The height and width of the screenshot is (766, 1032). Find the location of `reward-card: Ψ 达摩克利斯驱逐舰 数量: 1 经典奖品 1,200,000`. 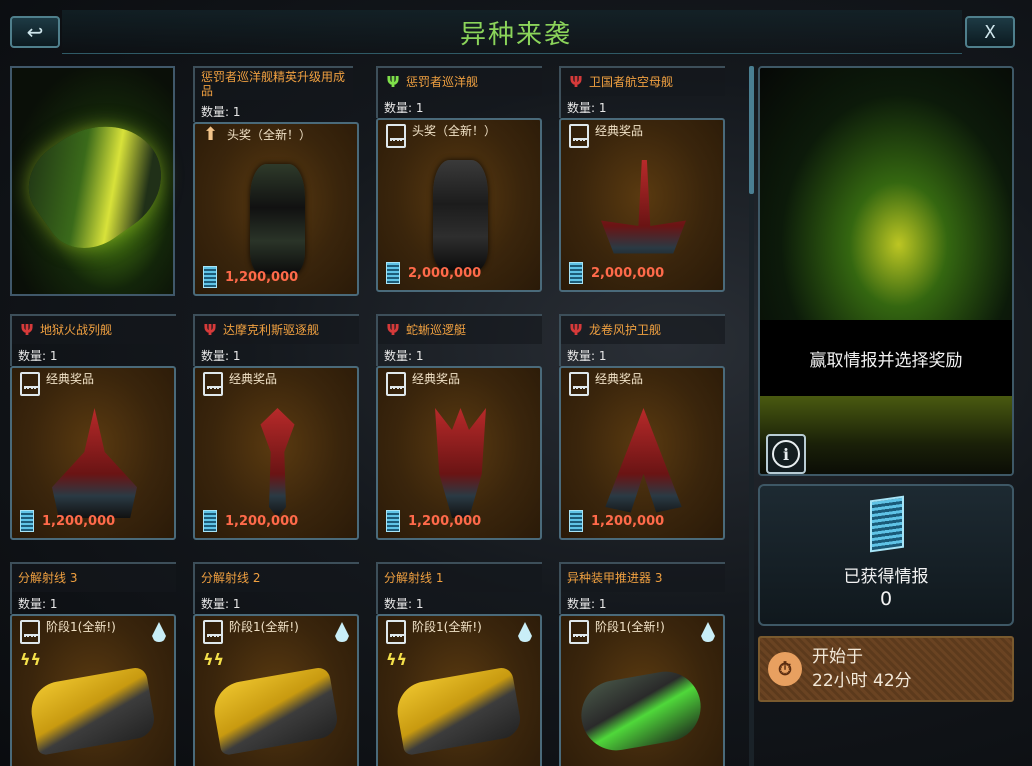

reward-card: Ψ 达摩克利斯驱逐舰 数量: 1 经典奖品 1,200,000 is located at coordinates (276, 427).